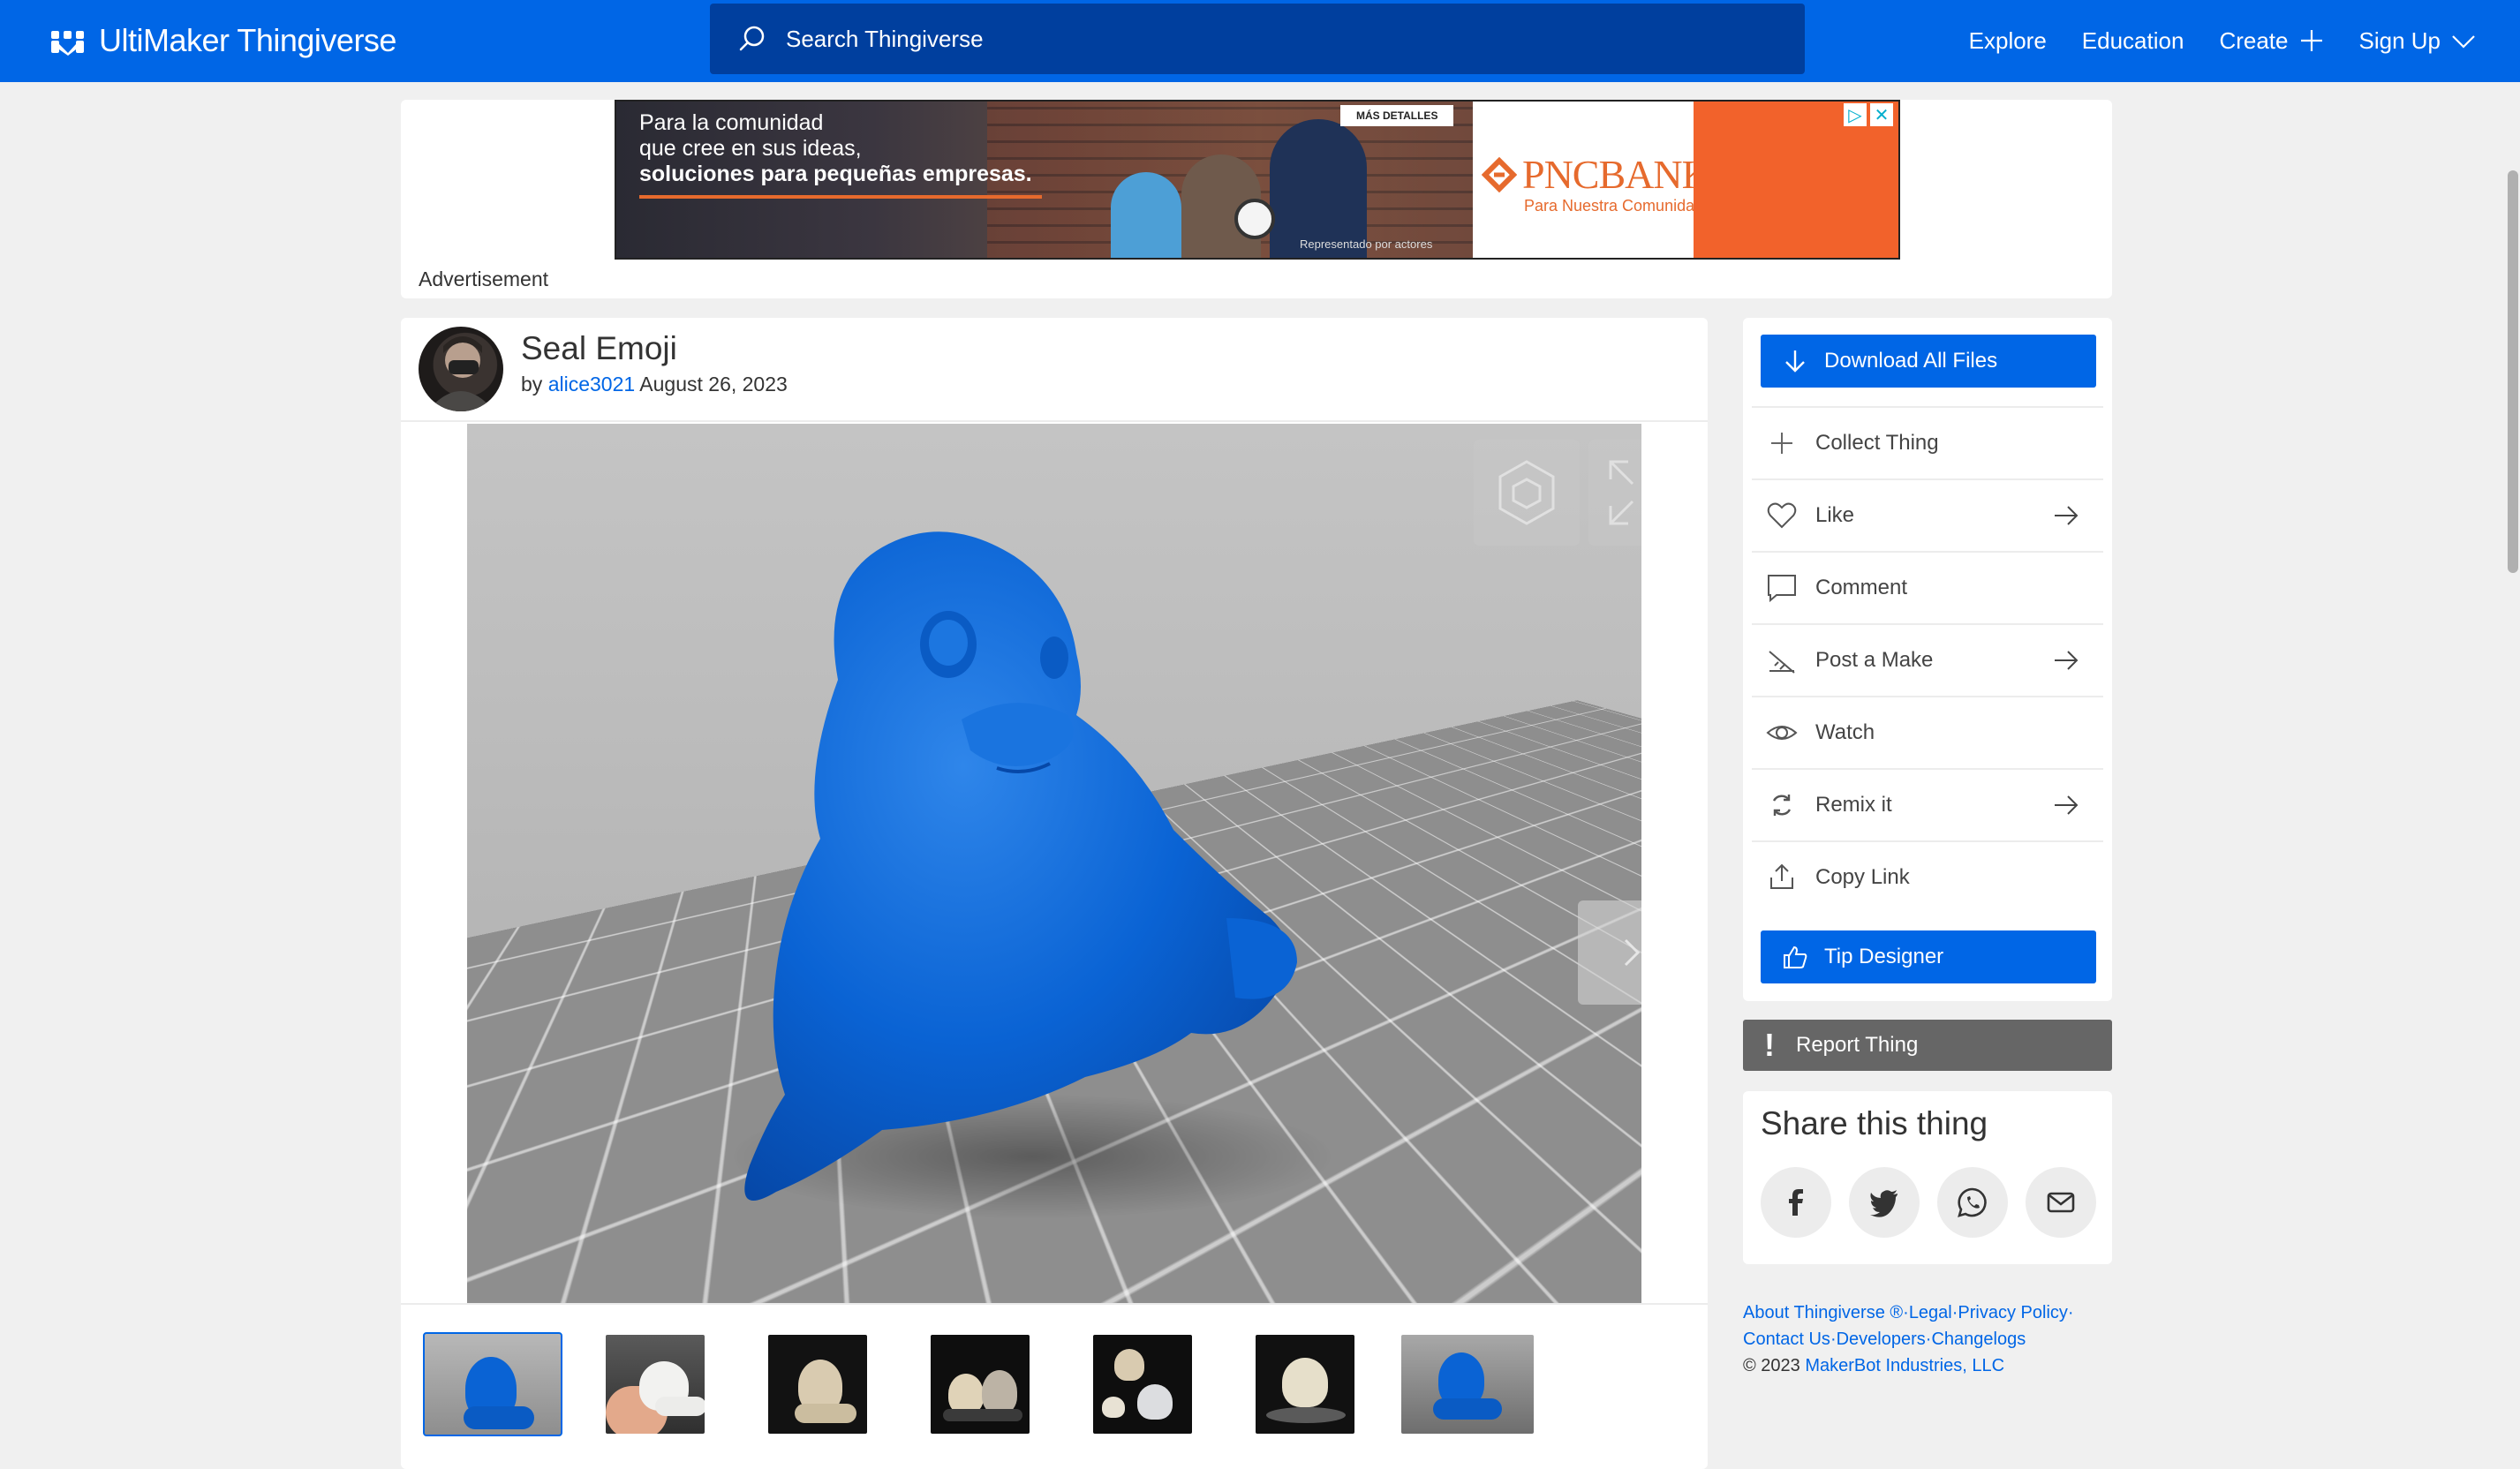 The height and width of the screenshot is (1469, 2520). What do you see at coordinates (1782, 805) in the screenshot?
I see `remix-icon` at bounding box center [1782, 805].